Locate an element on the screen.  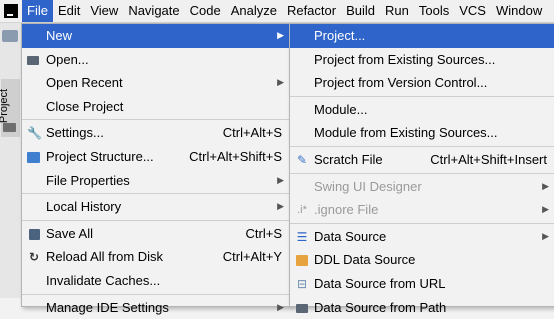
submenu-item-data-source-url: ⊟ Data Source from URL is located at coordinates (422, 284).